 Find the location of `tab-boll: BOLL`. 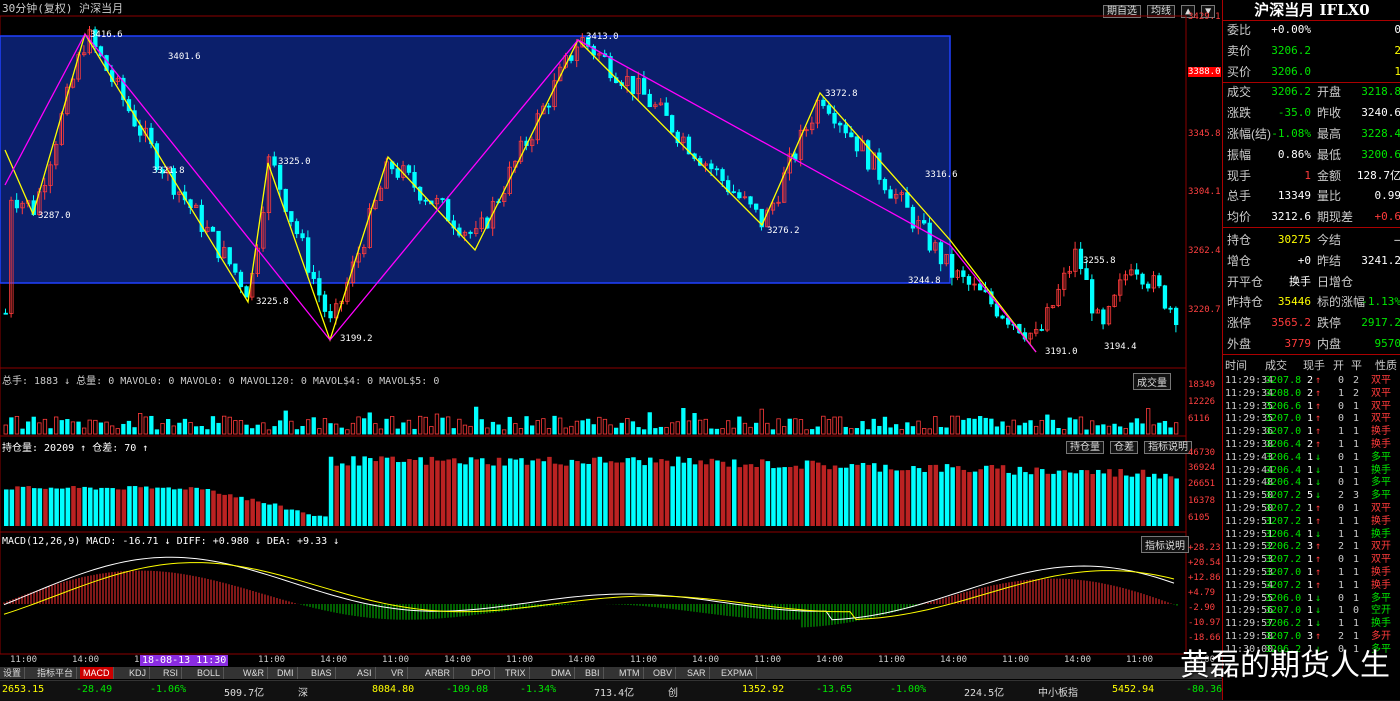

tab-boll: BOLL is located at coordinates (209, 673).